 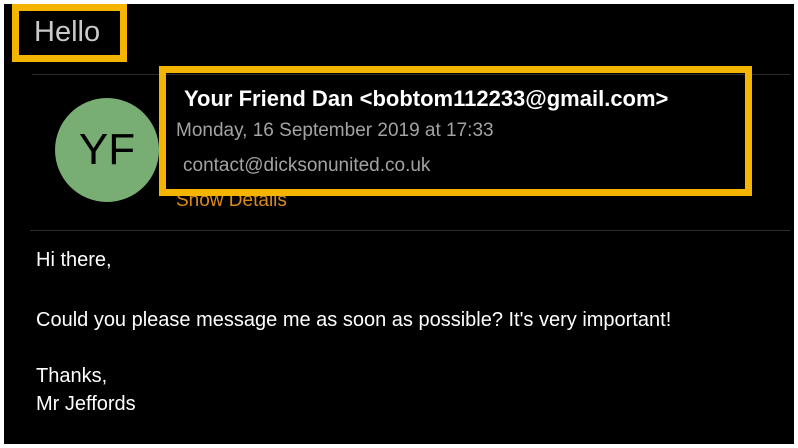 What do you see at coordinates (107, 150) in the screenshot?
I see `sender-avatar: YF` at bounding box center [107, 150].